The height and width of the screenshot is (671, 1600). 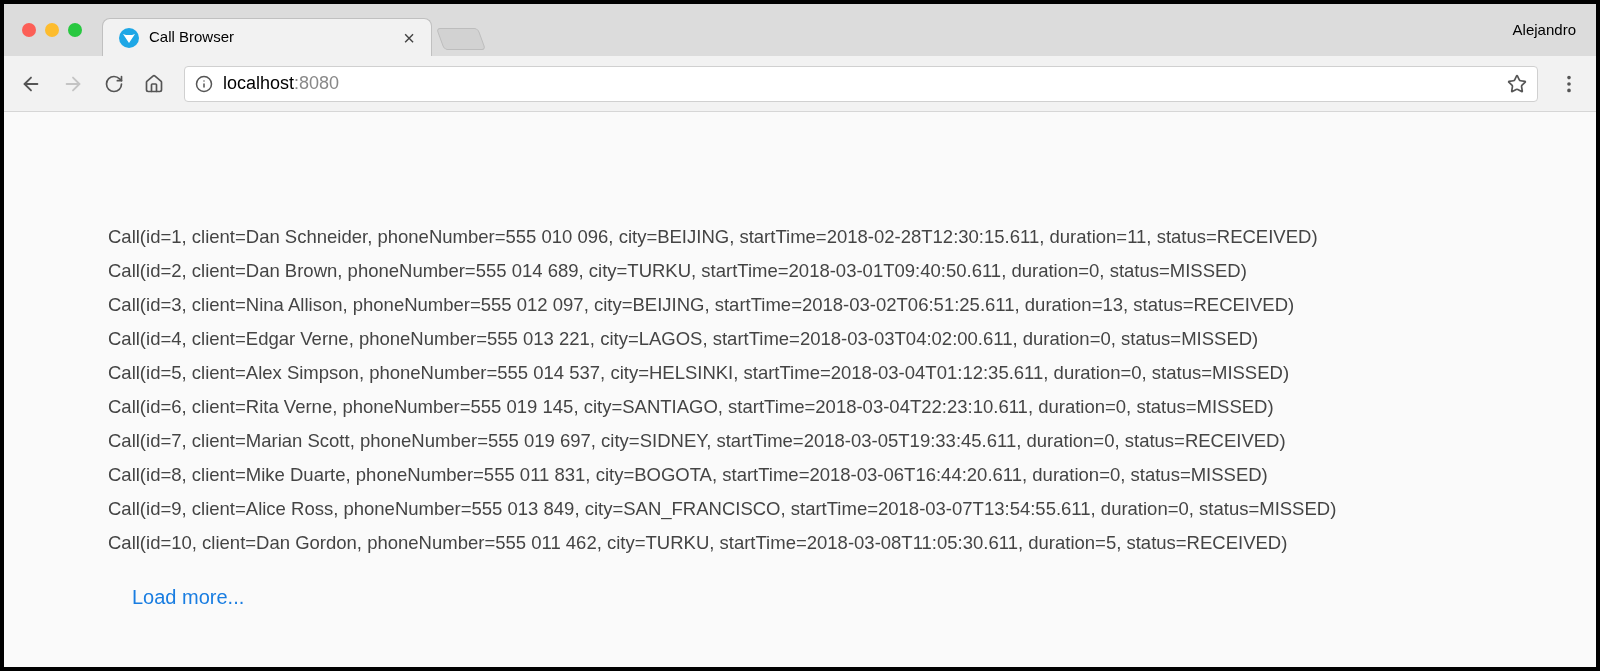 What do you see at coordinates (154, 83) in the screenshot?
I see `home-icon` at bounding box center [154, 83].